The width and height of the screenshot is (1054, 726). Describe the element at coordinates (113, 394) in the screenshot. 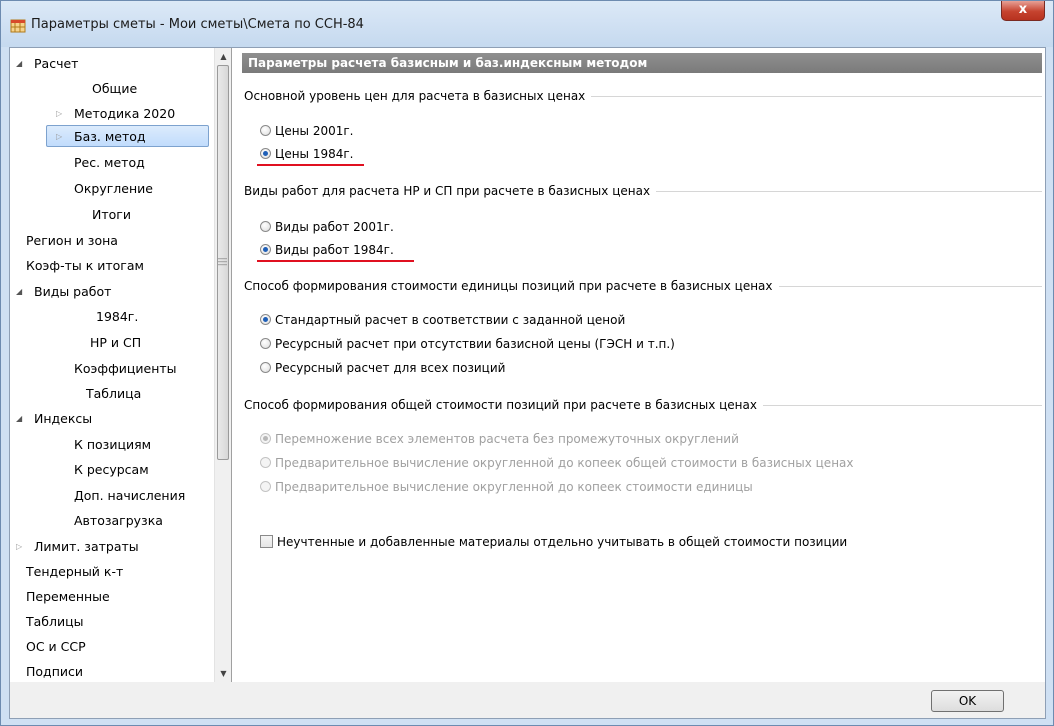

I see `tree-item-tablica: Таблица` at that location.